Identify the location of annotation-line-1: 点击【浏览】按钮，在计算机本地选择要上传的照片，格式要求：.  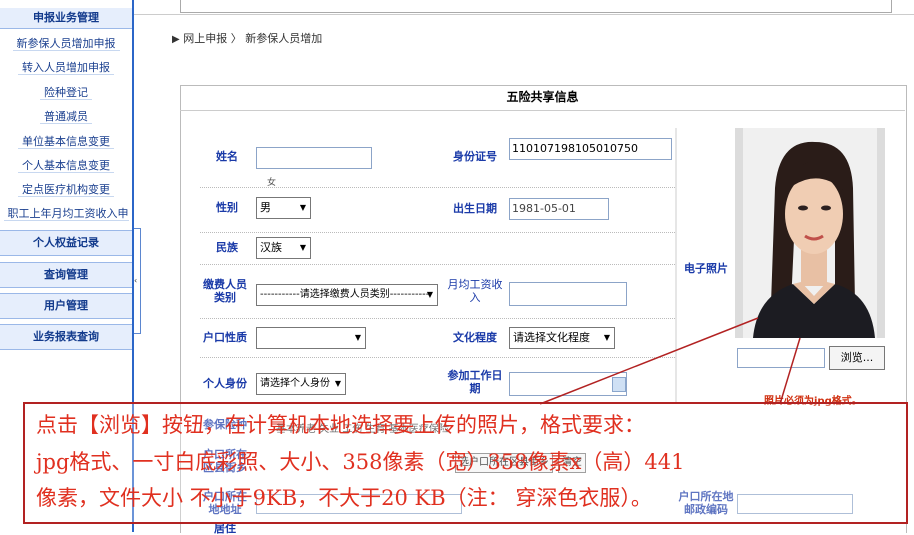
(340, 425).